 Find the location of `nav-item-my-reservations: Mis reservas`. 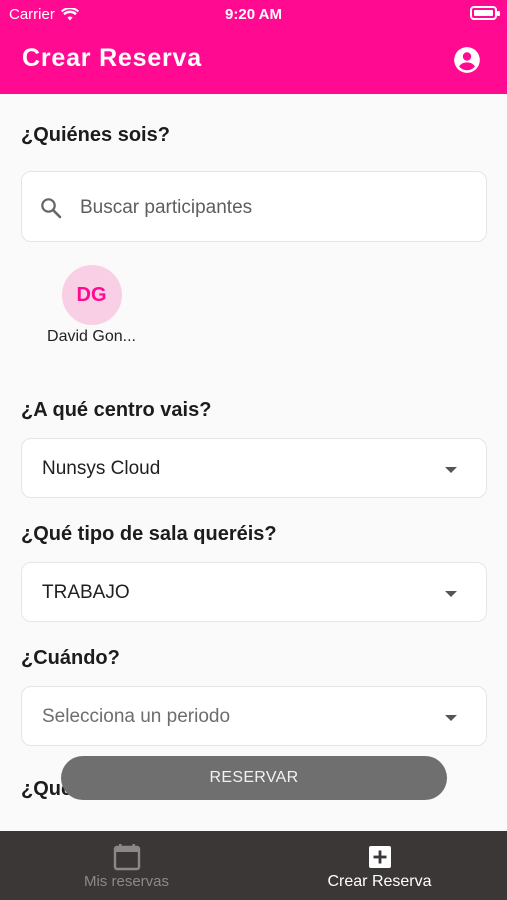

nav-item-my-reservations: Mis reservas is located at coordinates (126, 865).